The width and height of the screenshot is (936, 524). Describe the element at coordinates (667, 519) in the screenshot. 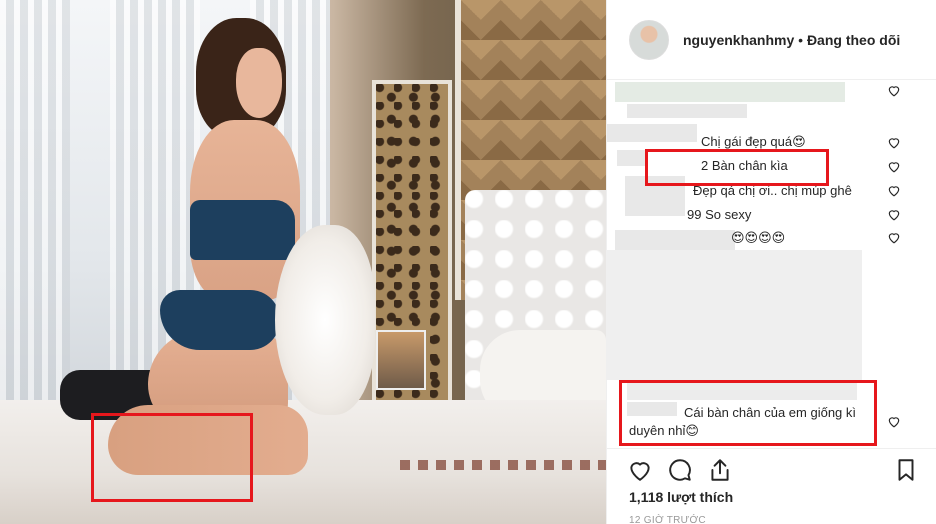

I see `post-timestamp: 12 GIỜ TRƯỚC` at that location.